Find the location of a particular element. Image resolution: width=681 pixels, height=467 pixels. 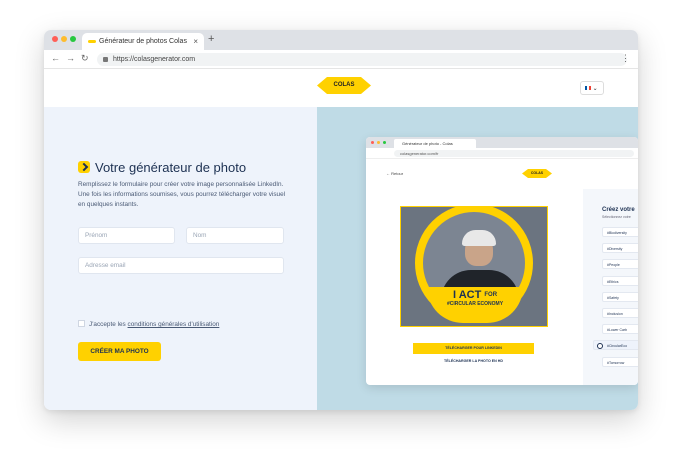

colas-favicon-icon is located at coordinates (92, 41).